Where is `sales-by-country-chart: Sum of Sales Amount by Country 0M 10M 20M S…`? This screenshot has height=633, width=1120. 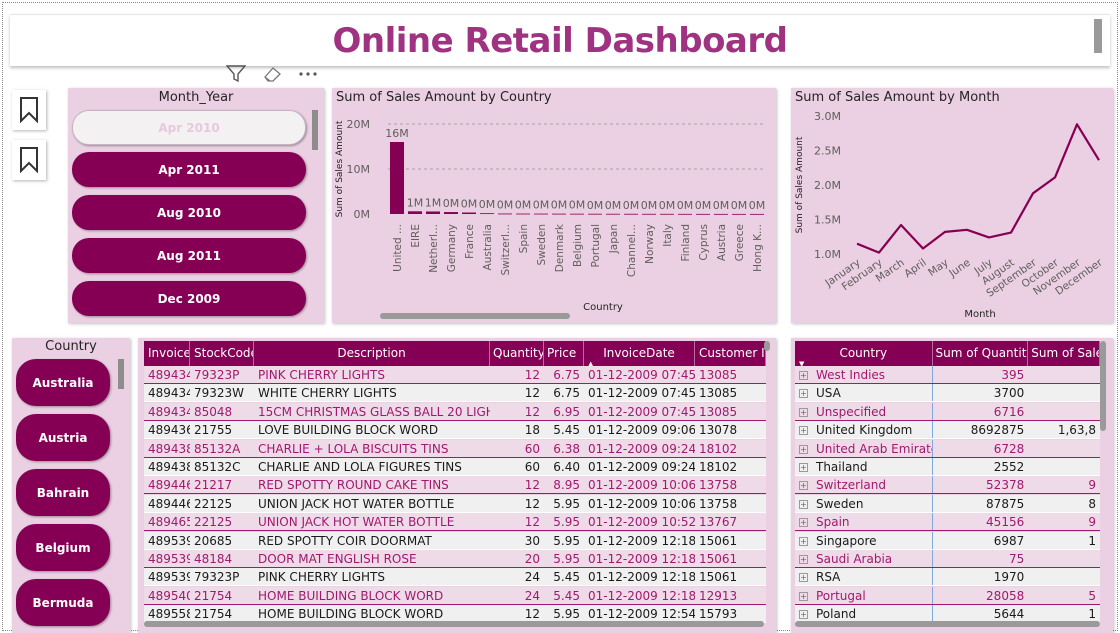 sales-by-country-chart: Sum of Sales Amount by Country 0M 10M 20M S… is located at coordinates (554, 205).